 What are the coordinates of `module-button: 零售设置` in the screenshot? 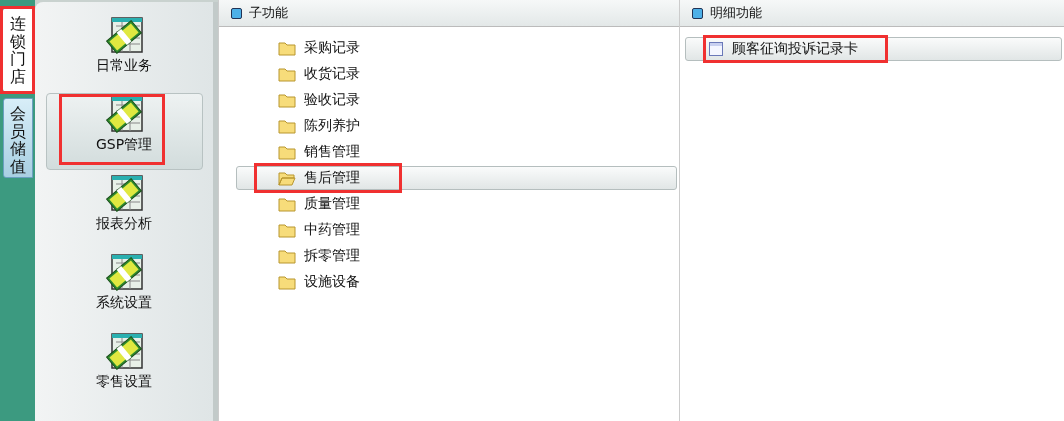 It's located at (124, 368).